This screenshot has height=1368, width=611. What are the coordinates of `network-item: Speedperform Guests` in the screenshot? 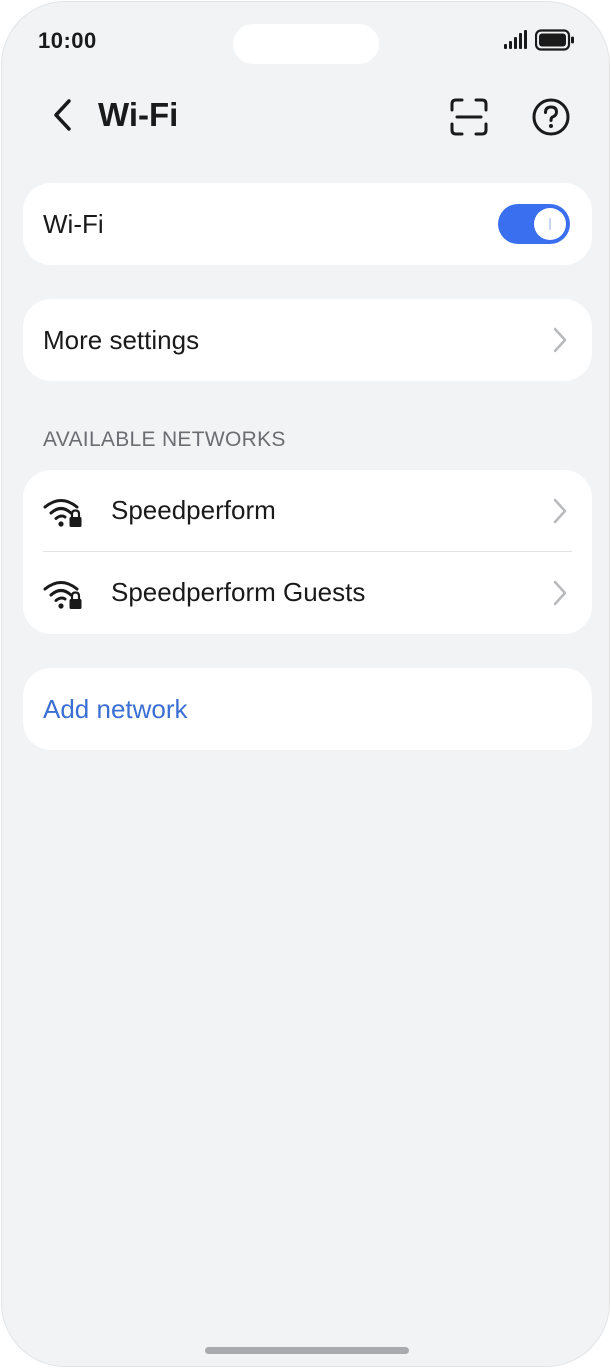 It's located at (307, 593).